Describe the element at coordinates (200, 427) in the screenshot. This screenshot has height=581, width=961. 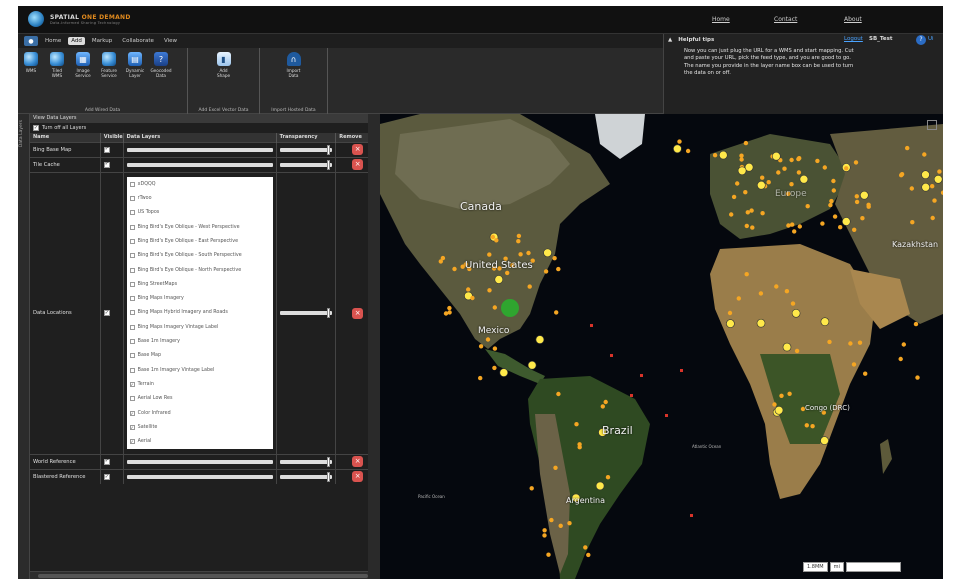
I see `sub-layer-item: ✓ Satellite` at that location.